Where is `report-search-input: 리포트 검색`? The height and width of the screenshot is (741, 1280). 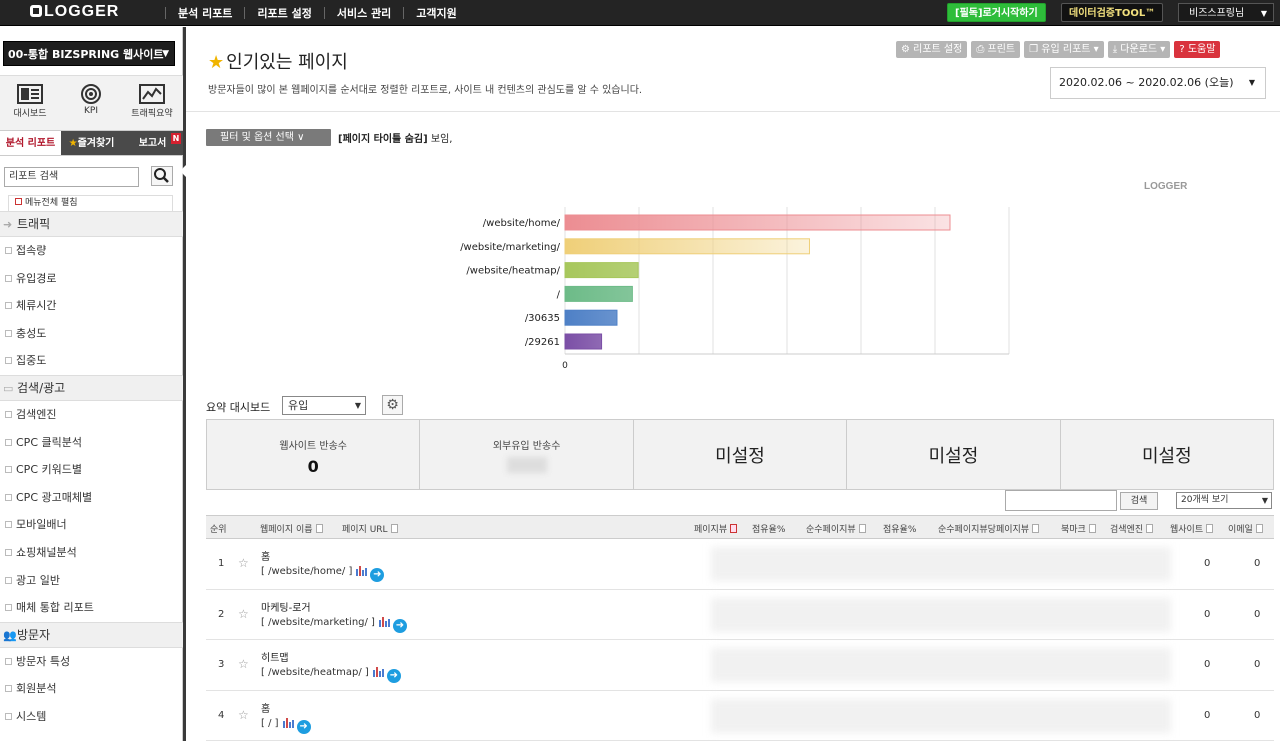
report-search-input: 리포트 검색 is located at coordinates (71, 177).